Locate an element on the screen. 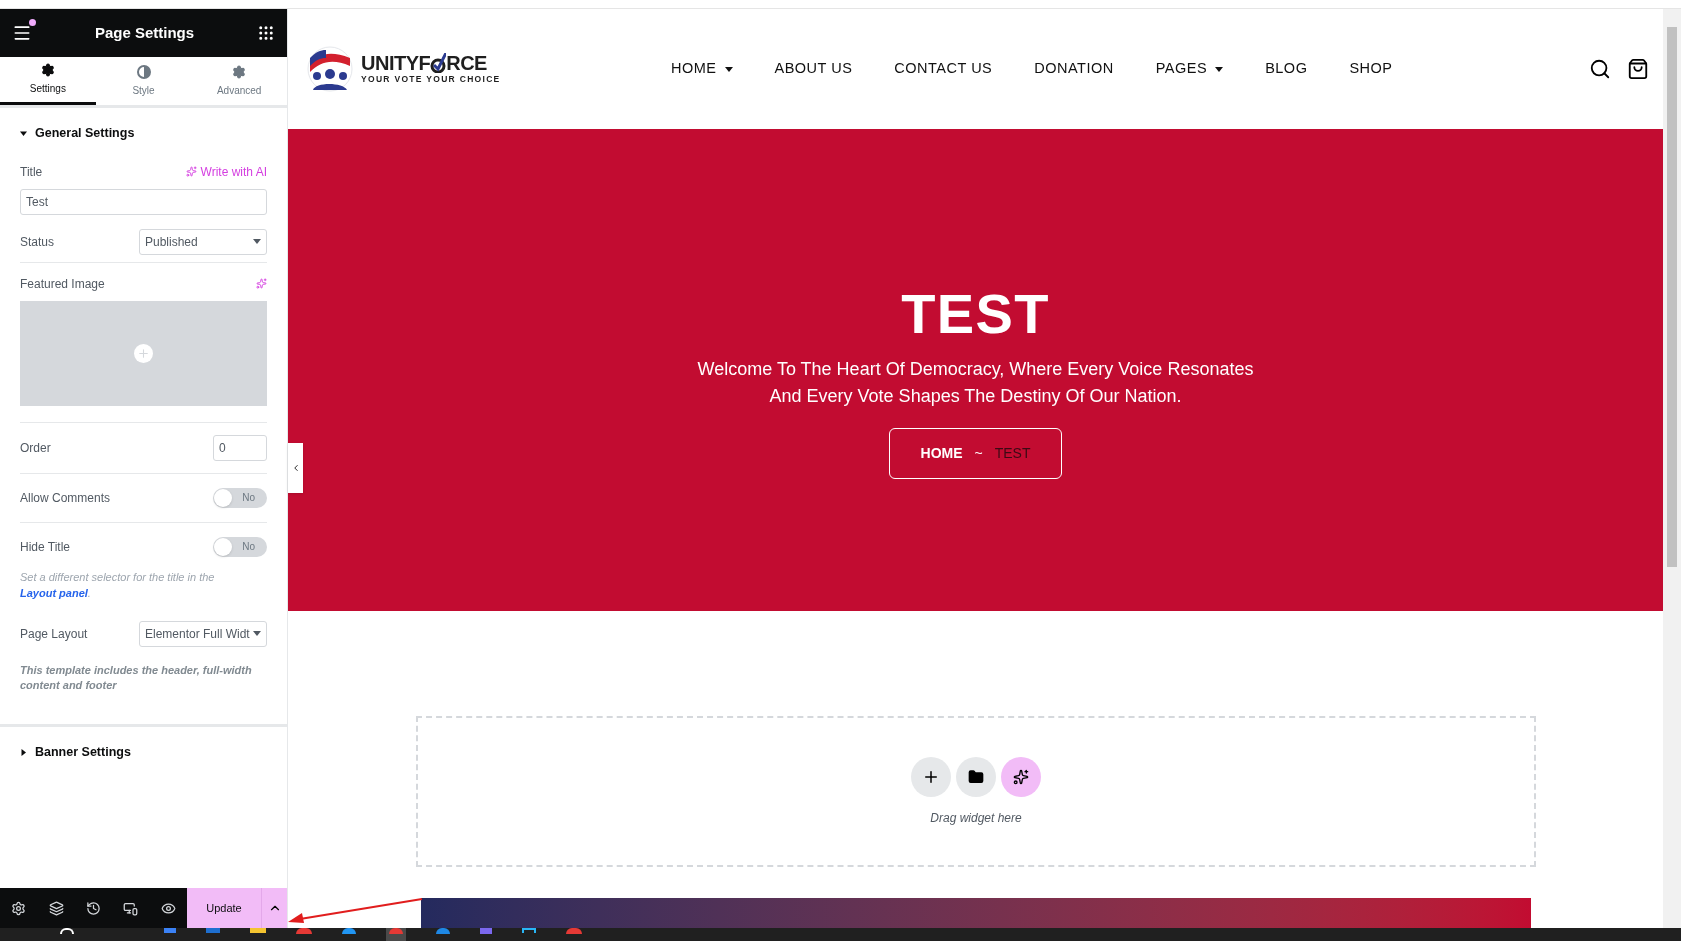 Image resolution: width=1681 pixels, height=941 pixels. write-with-ai-link: Write with AI is located at coordinates (226, 171).